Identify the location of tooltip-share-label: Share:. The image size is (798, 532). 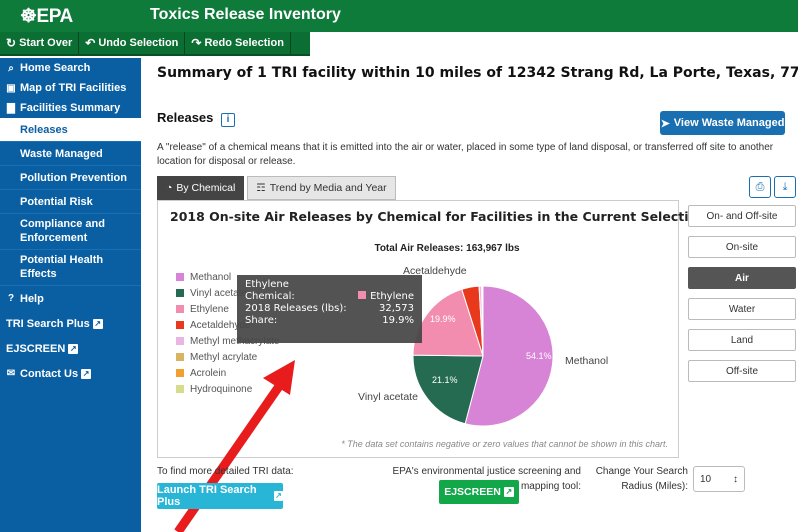
(261, 320).